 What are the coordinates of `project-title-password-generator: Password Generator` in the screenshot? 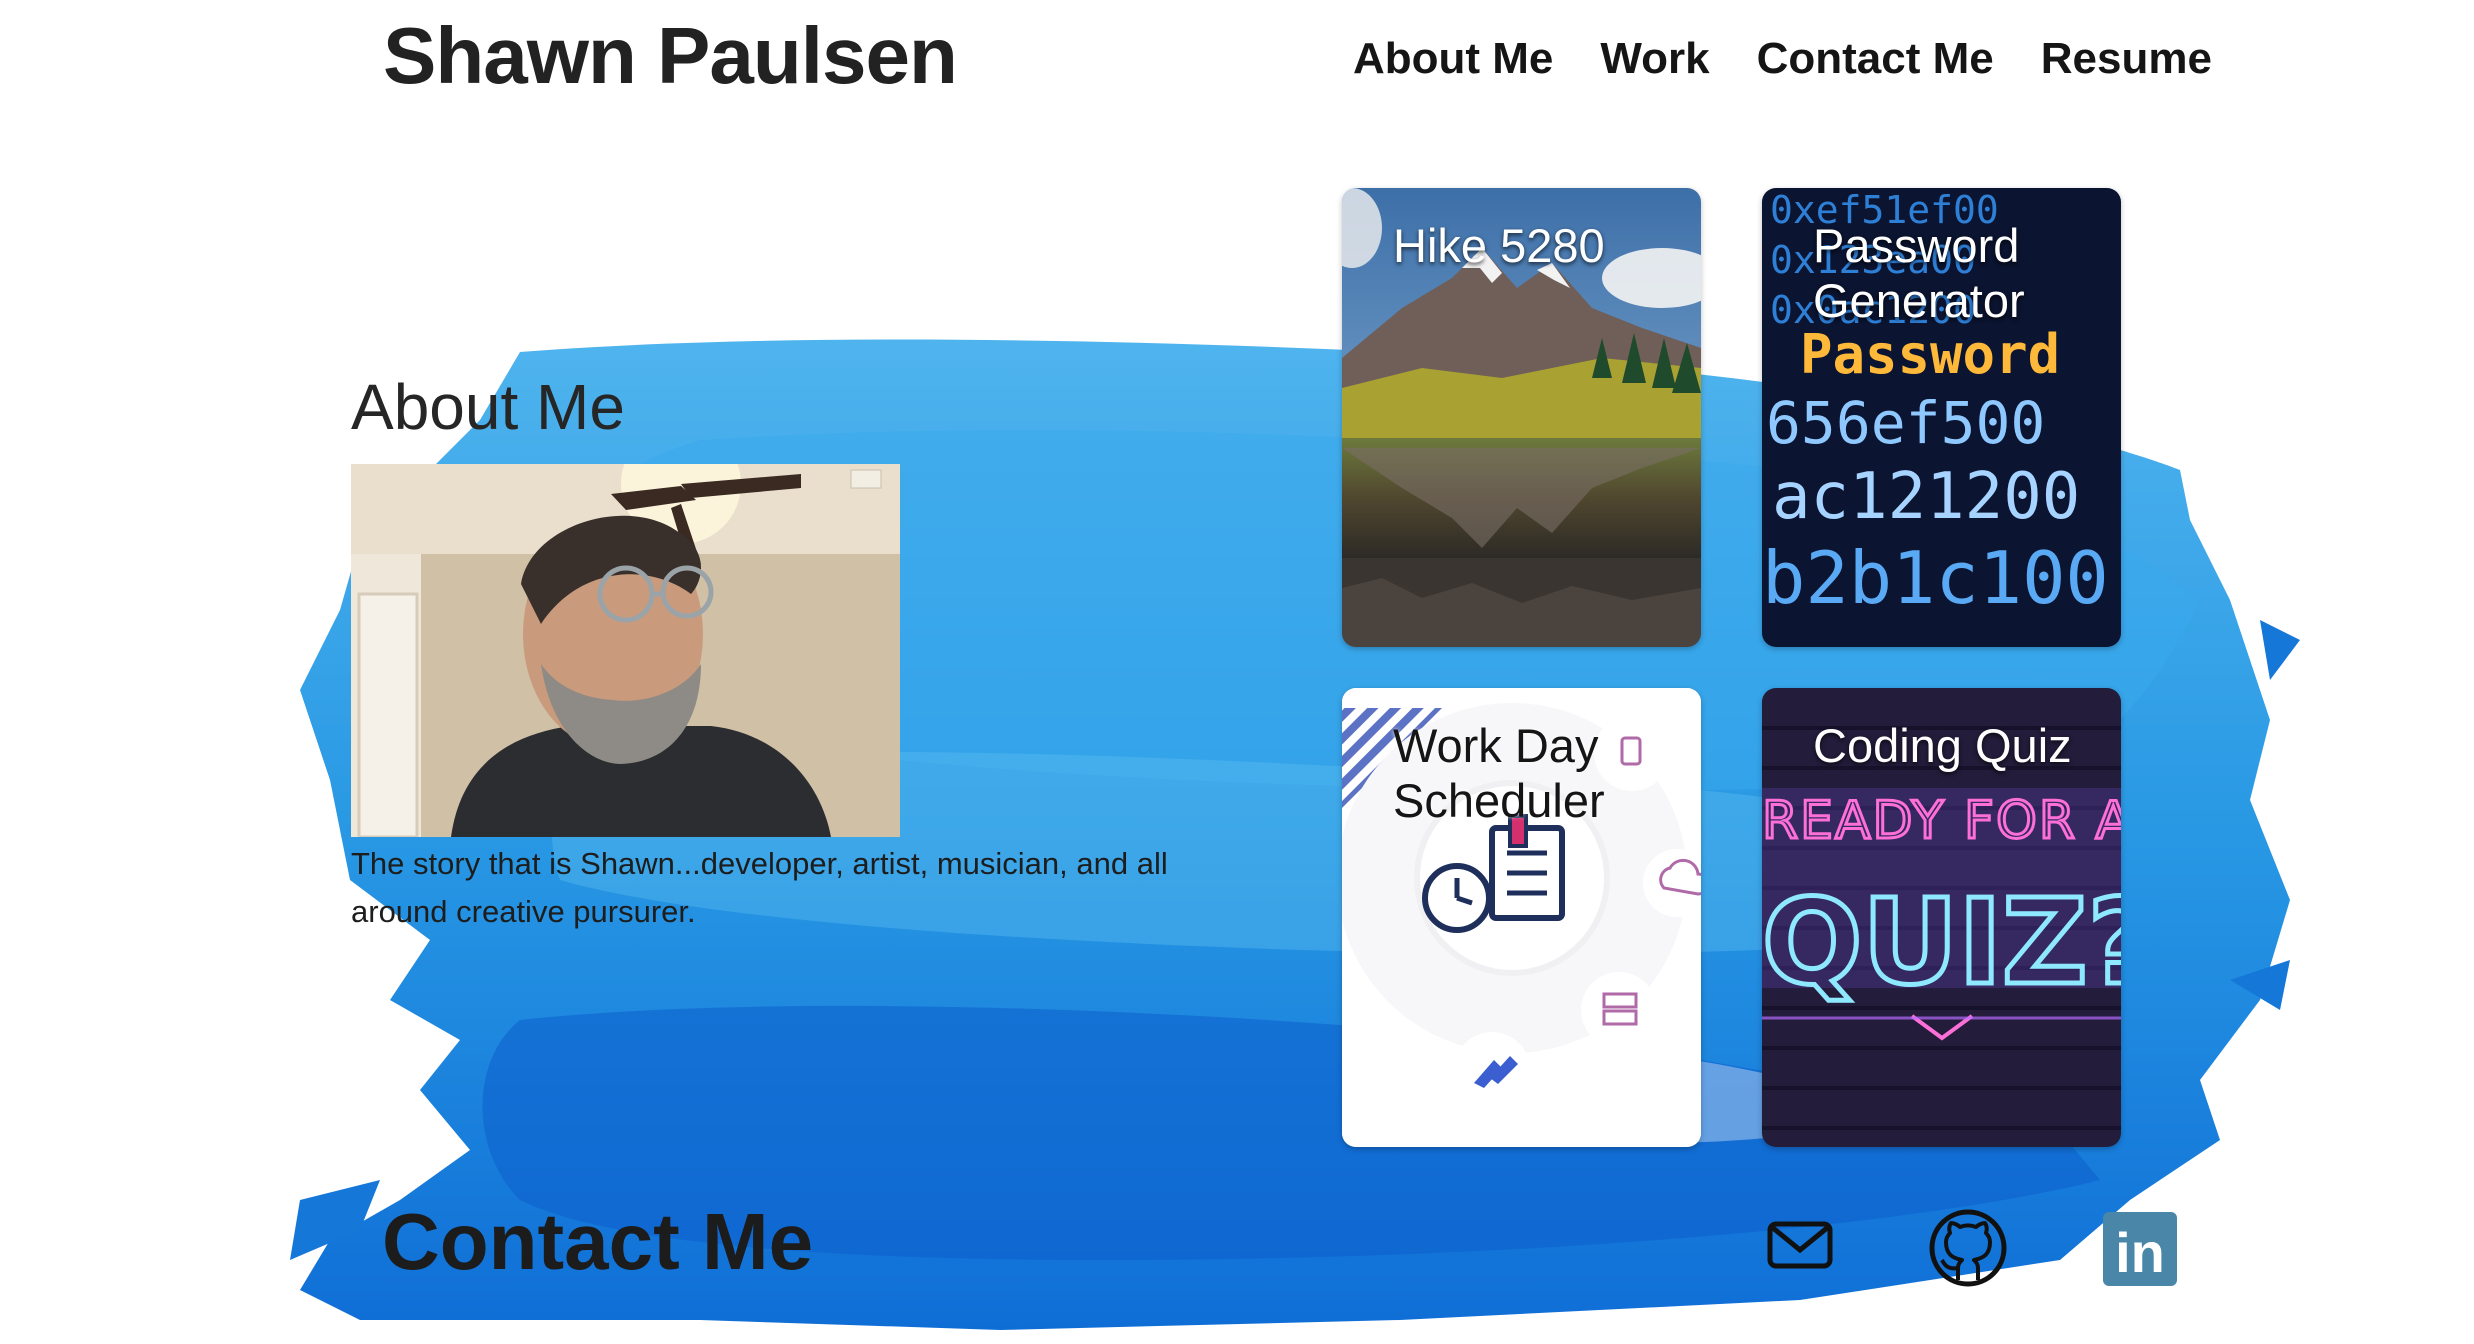 It's located at (1919, 273).